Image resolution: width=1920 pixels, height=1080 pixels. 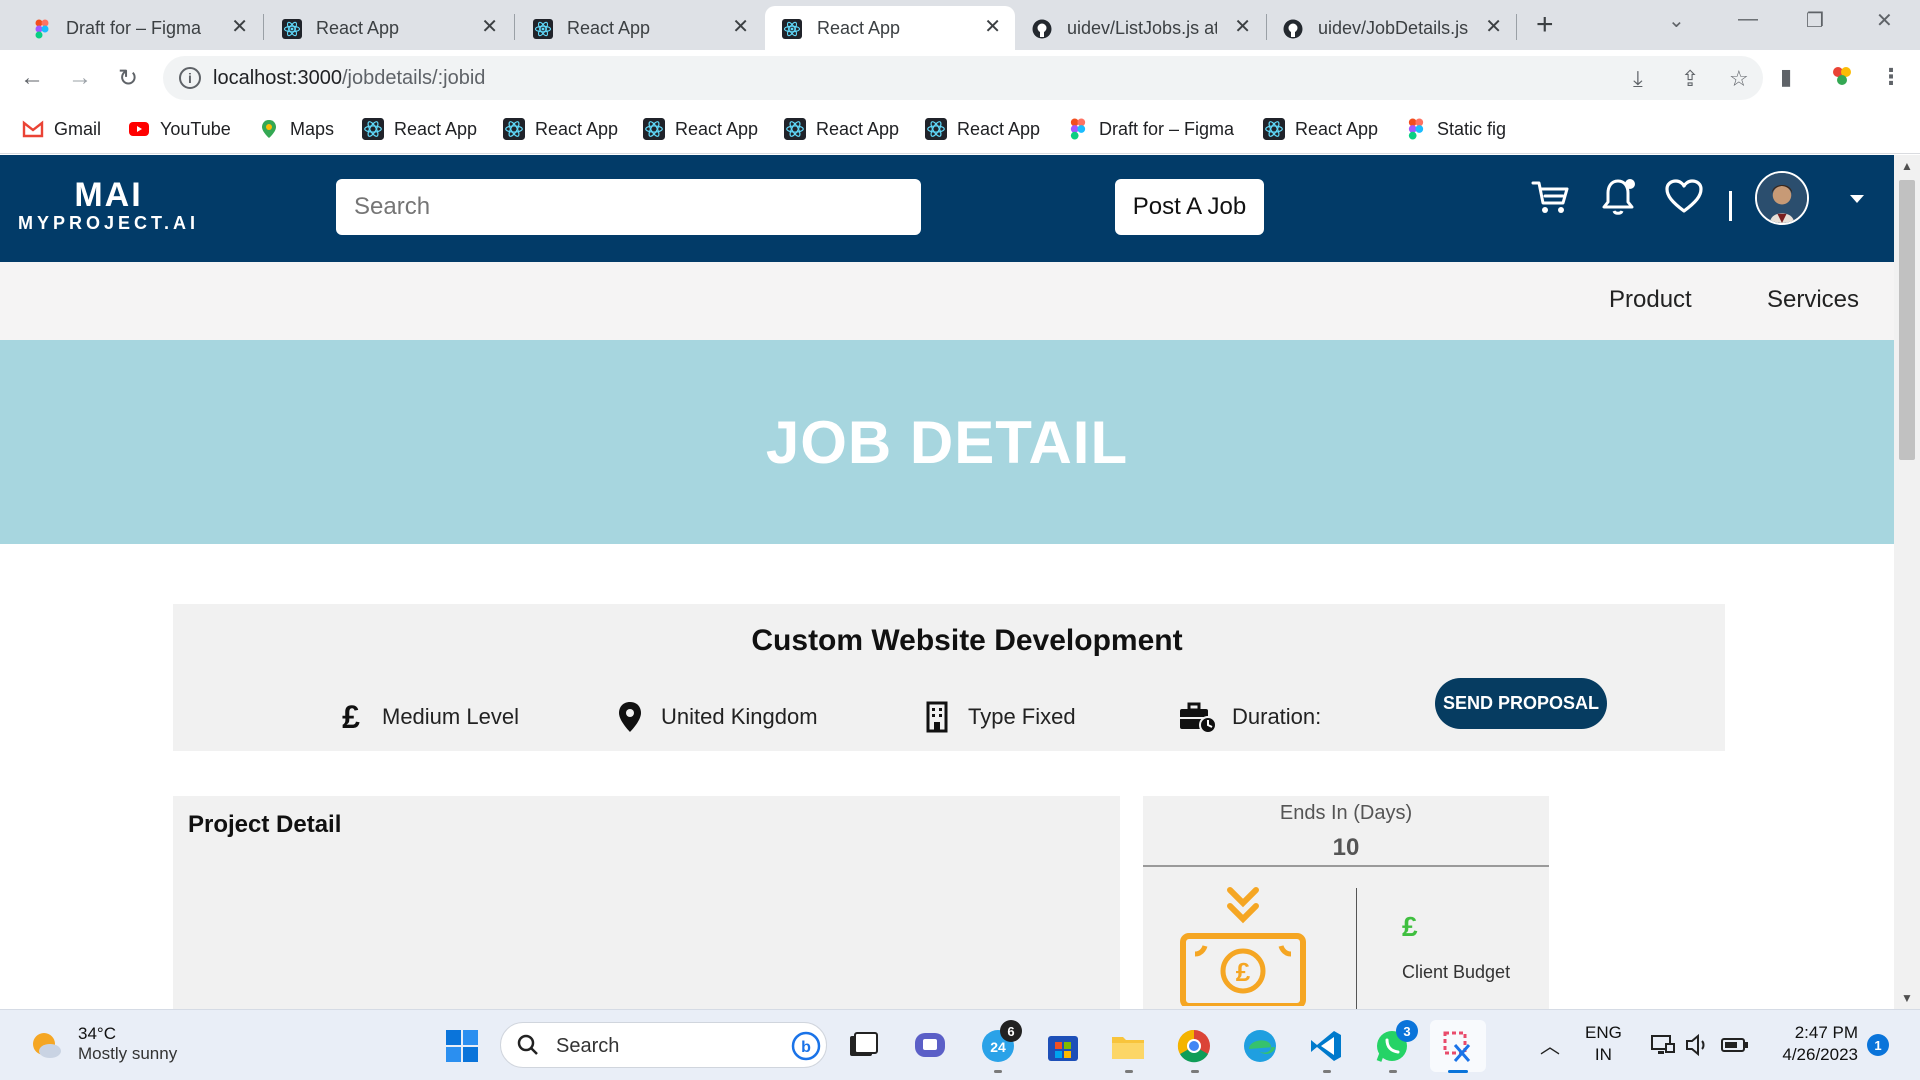 What do you see at coordinates (296, 129) in the screenshot?
I see `bookmark-maps: Maps` at bounding box center [296, 129].